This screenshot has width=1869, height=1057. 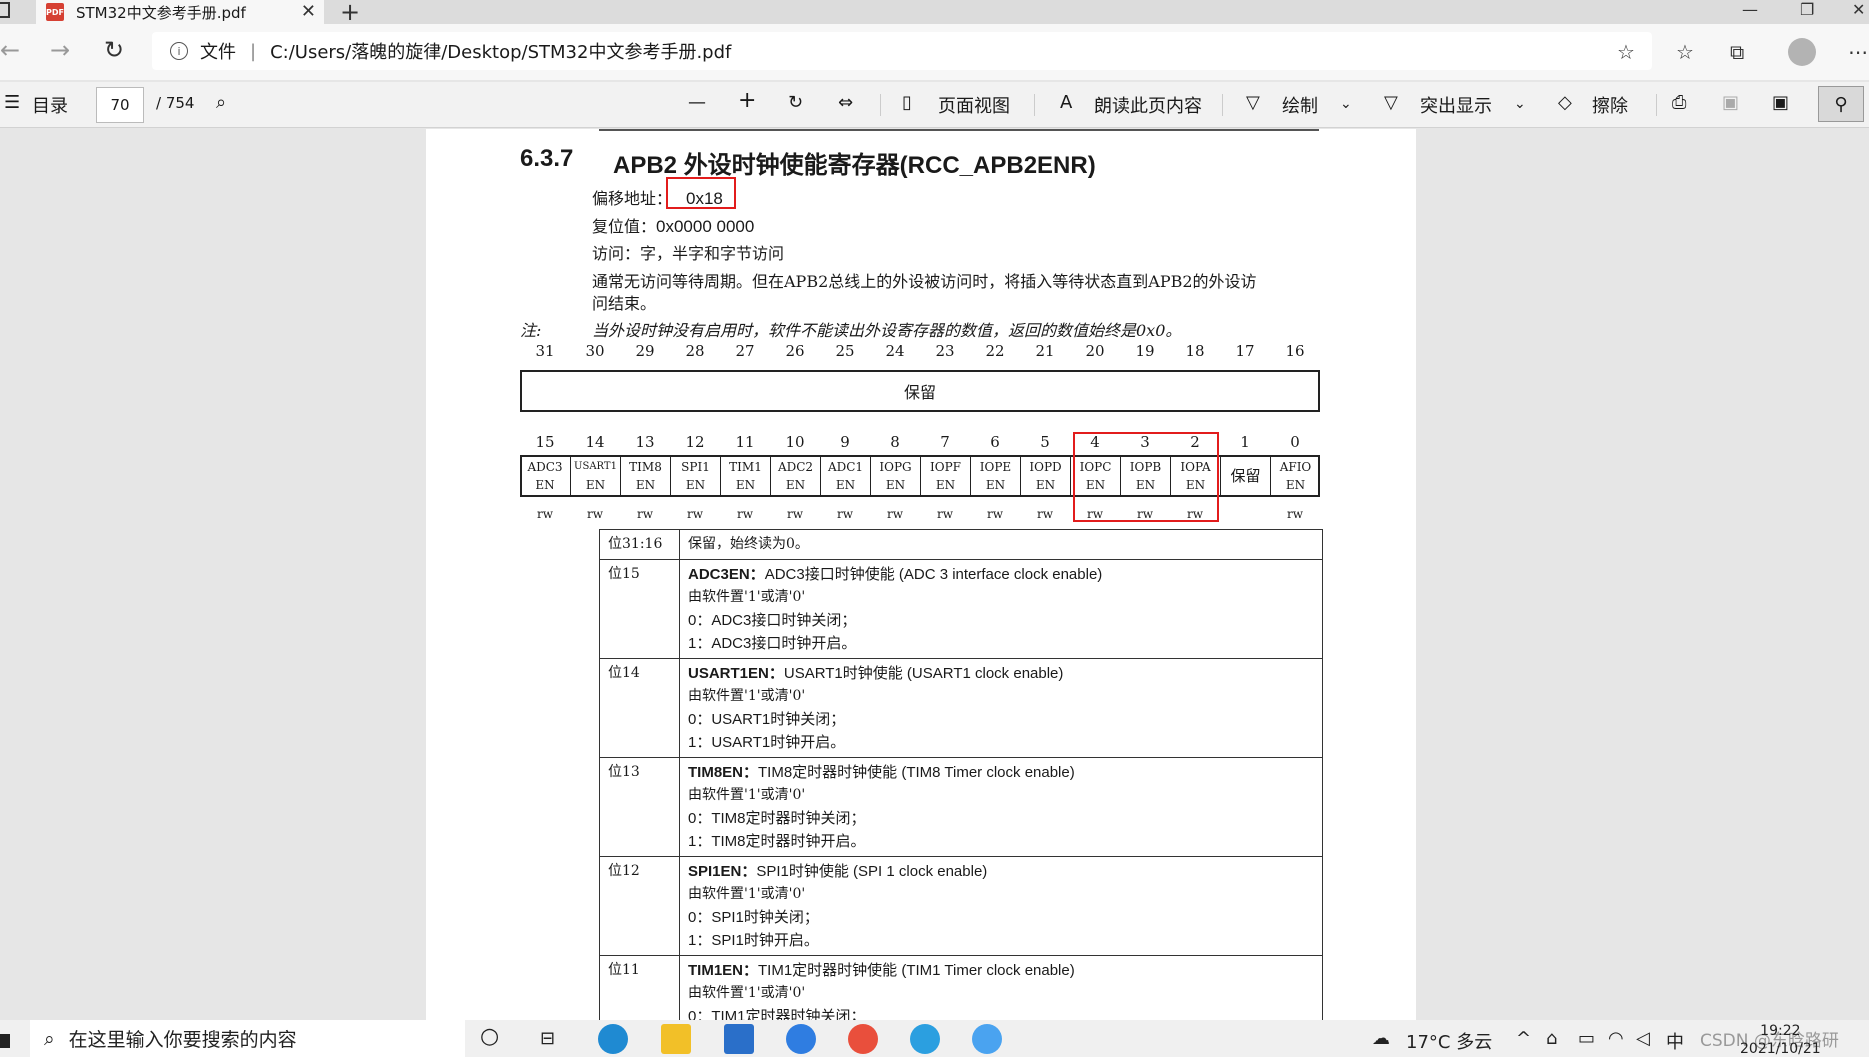 What do you see at coordinates (1523, 1038) in the screenshot?
I see `tray-chevron-icon: ^` at bounding box center [1523, 1038].